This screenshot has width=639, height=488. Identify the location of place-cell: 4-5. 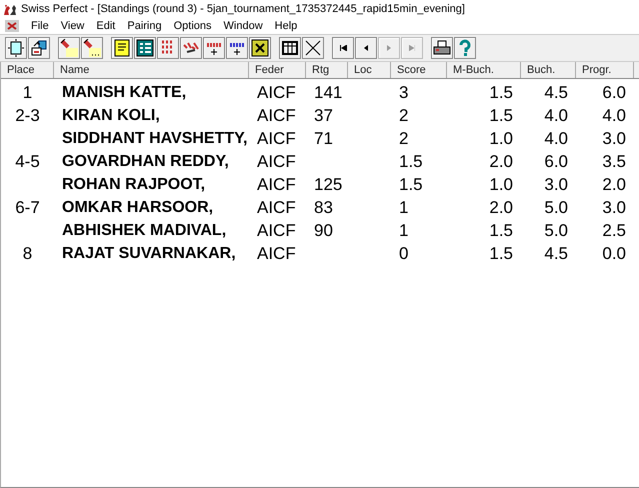
(27, 161).